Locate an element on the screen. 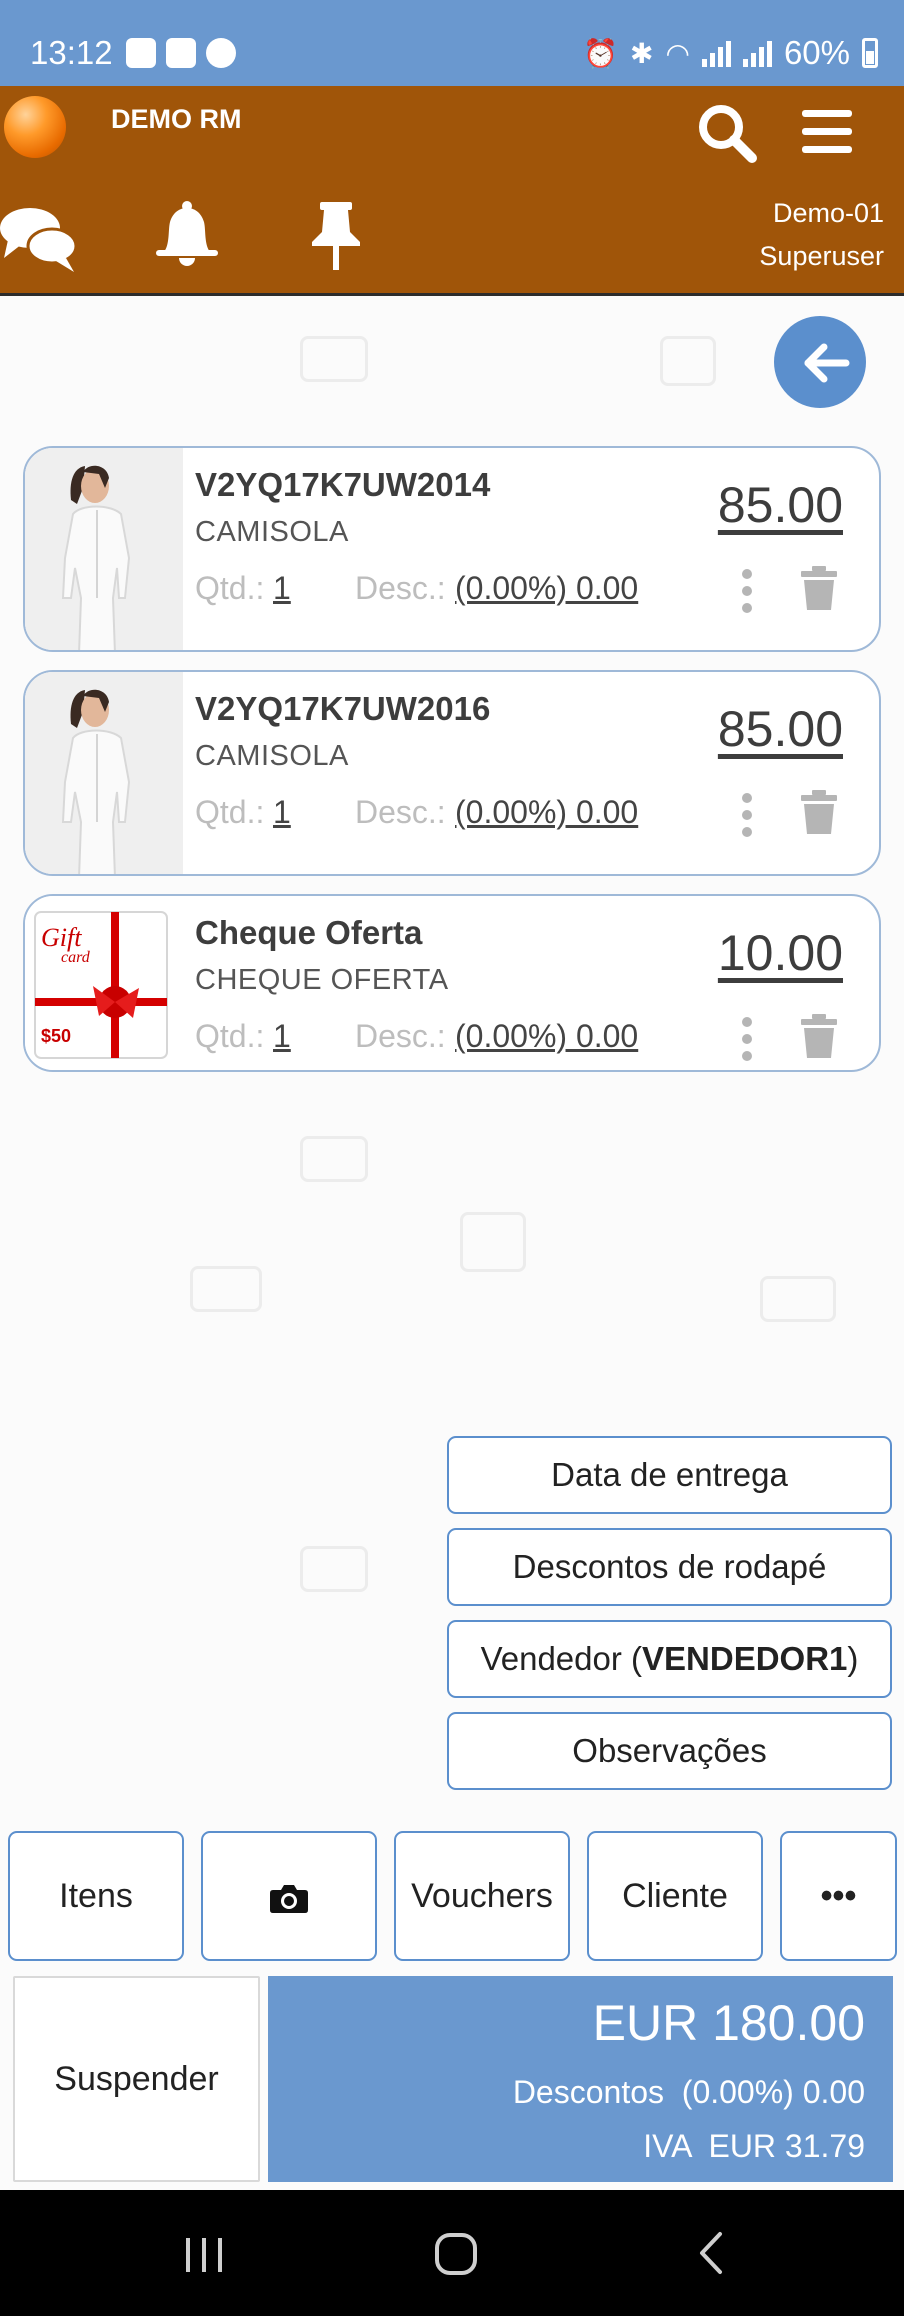  notifications-button is located at coordinates (187, 234).